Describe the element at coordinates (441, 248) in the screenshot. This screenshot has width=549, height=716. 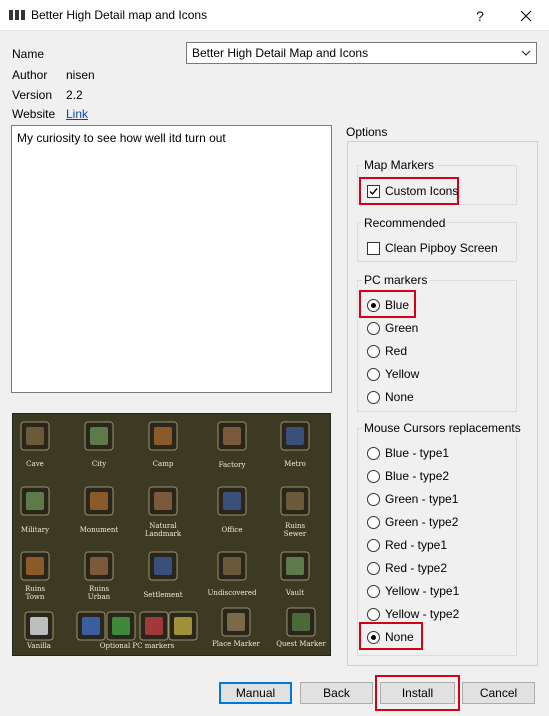
I see `option-label: Clean Pipboy Screen` at that location.